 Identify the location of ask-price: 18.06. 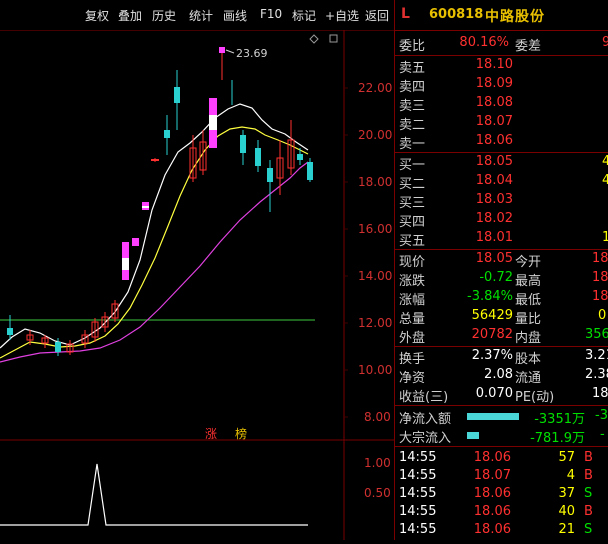
(494, 140).